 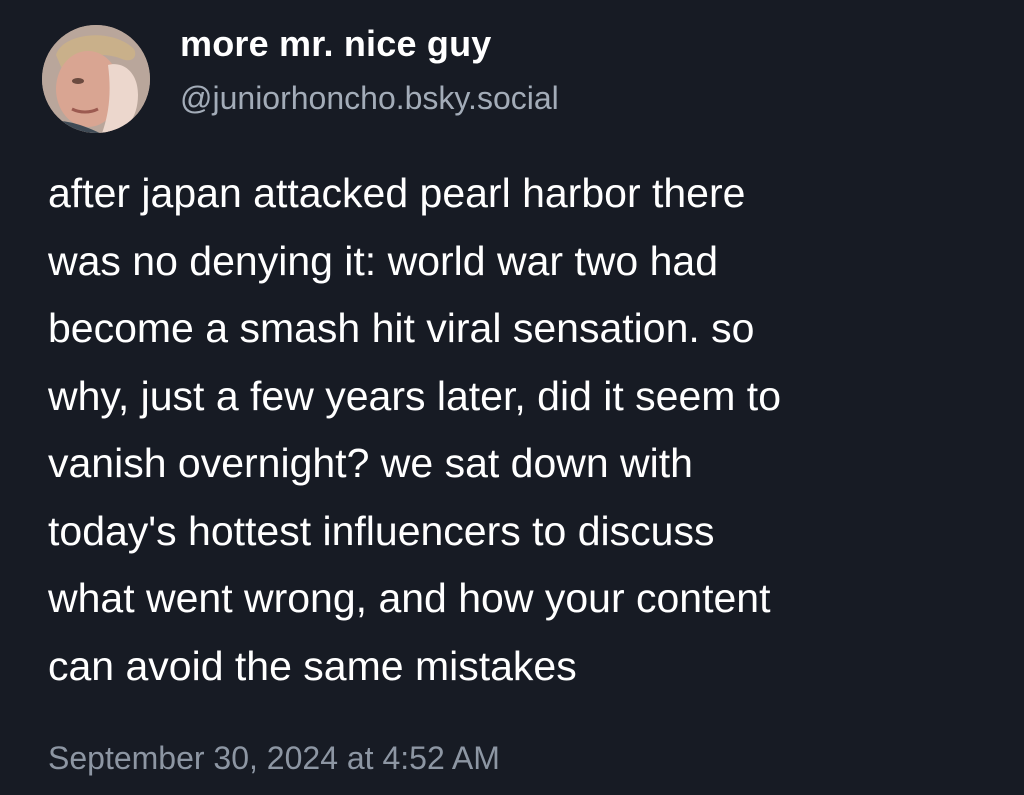 What do you see at coordinates (369, 98) in the screenshot?
I see `author-handle: @juniorhoncho.bsky.social` at bounding box center [369, 98].